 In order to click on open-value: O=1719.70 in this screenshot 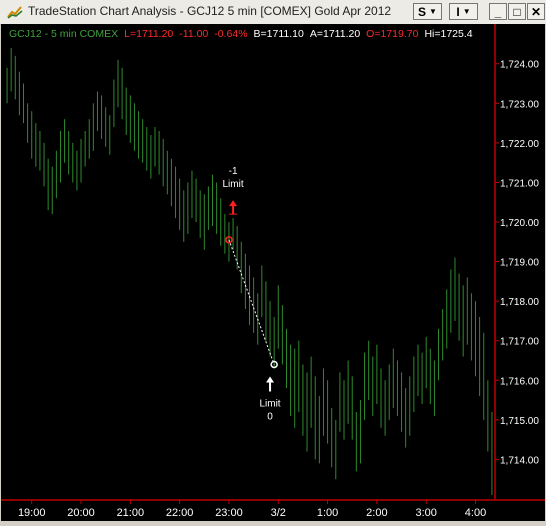, I will do `click(392, 34)`.